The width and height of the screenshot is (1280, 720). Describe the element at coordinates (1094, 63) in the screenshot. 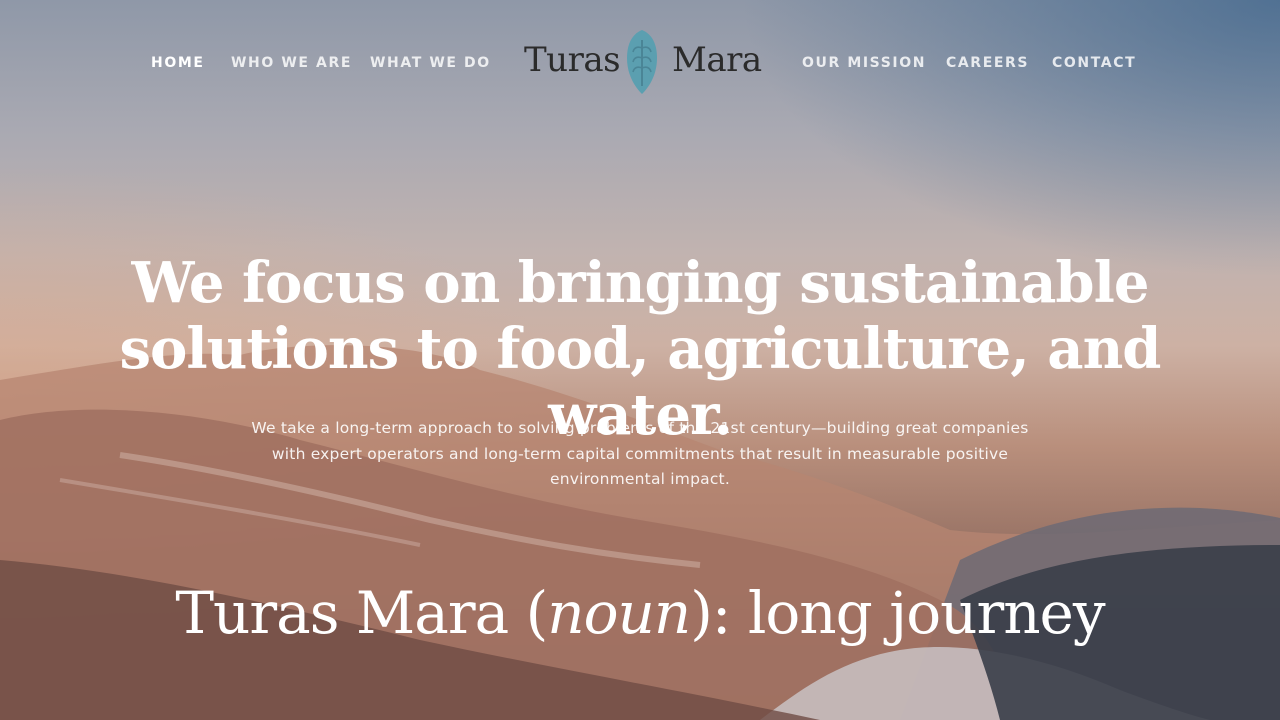

I see `nav-contact-link: CONTACT` at that location.